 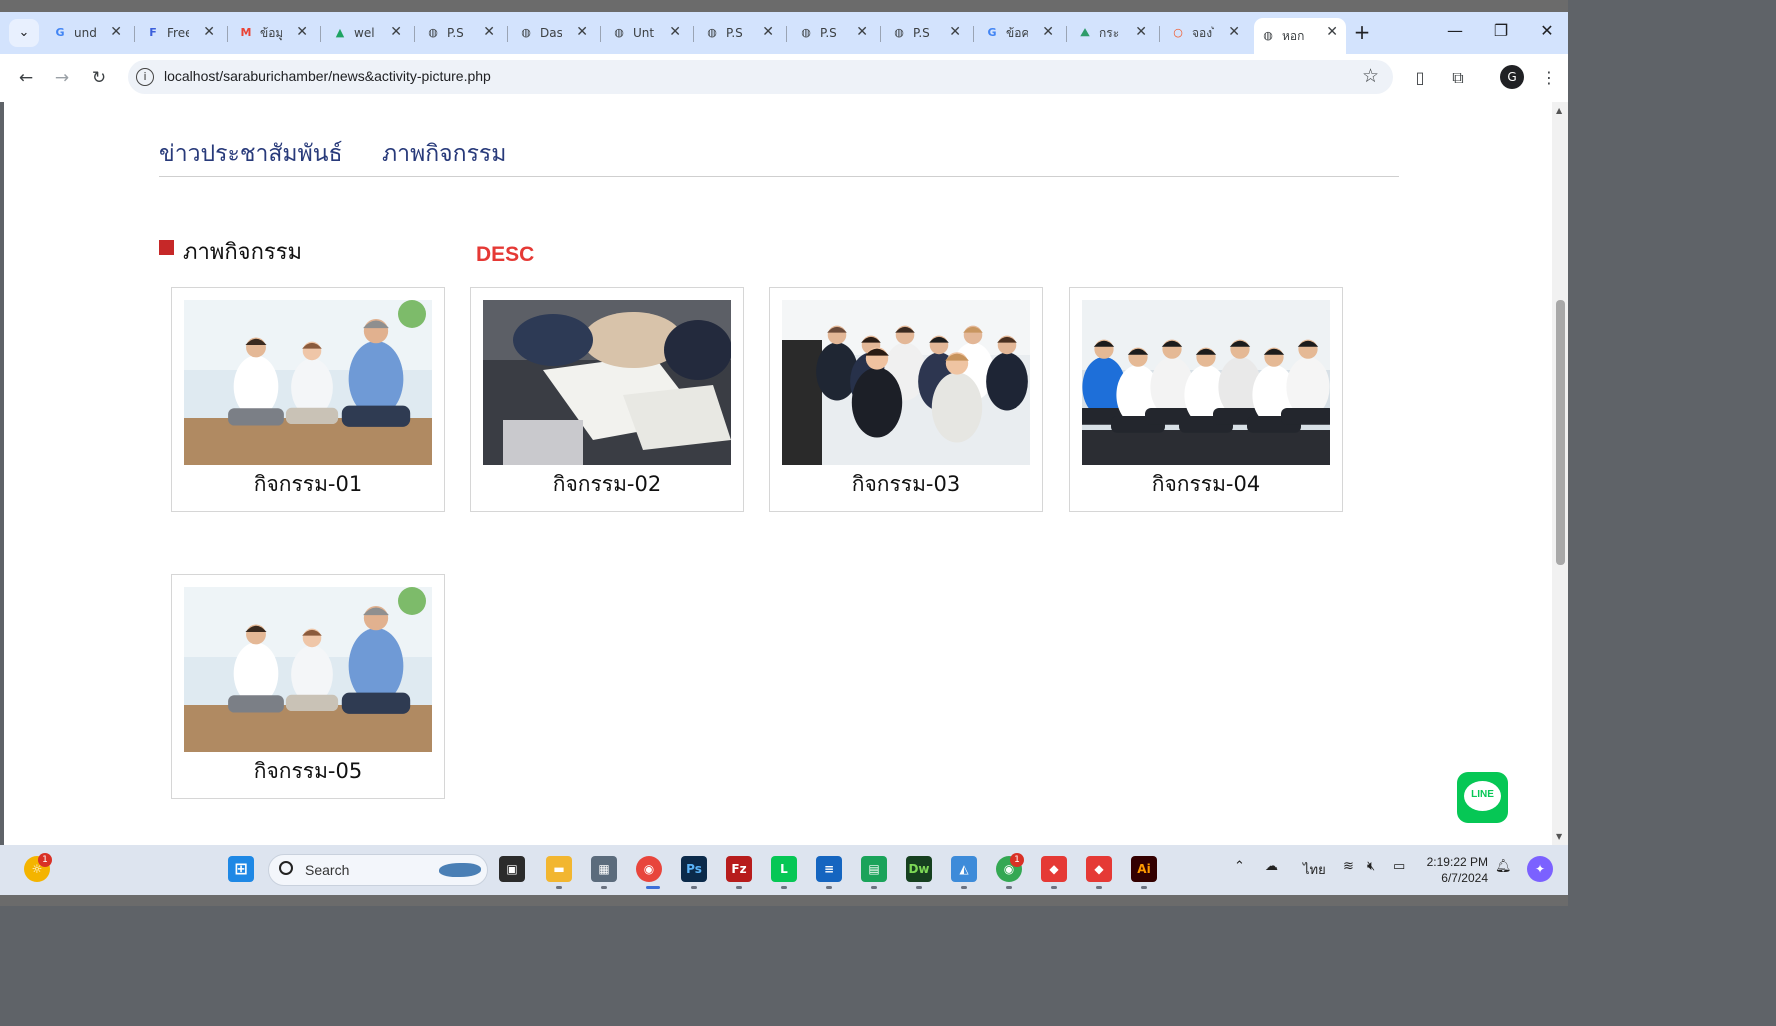 What do you see at coordinates (1239, 866) in the screenshot?
I see `tray-overflow-chevron-icon: ⌃` at bounding box center [1239, 866].